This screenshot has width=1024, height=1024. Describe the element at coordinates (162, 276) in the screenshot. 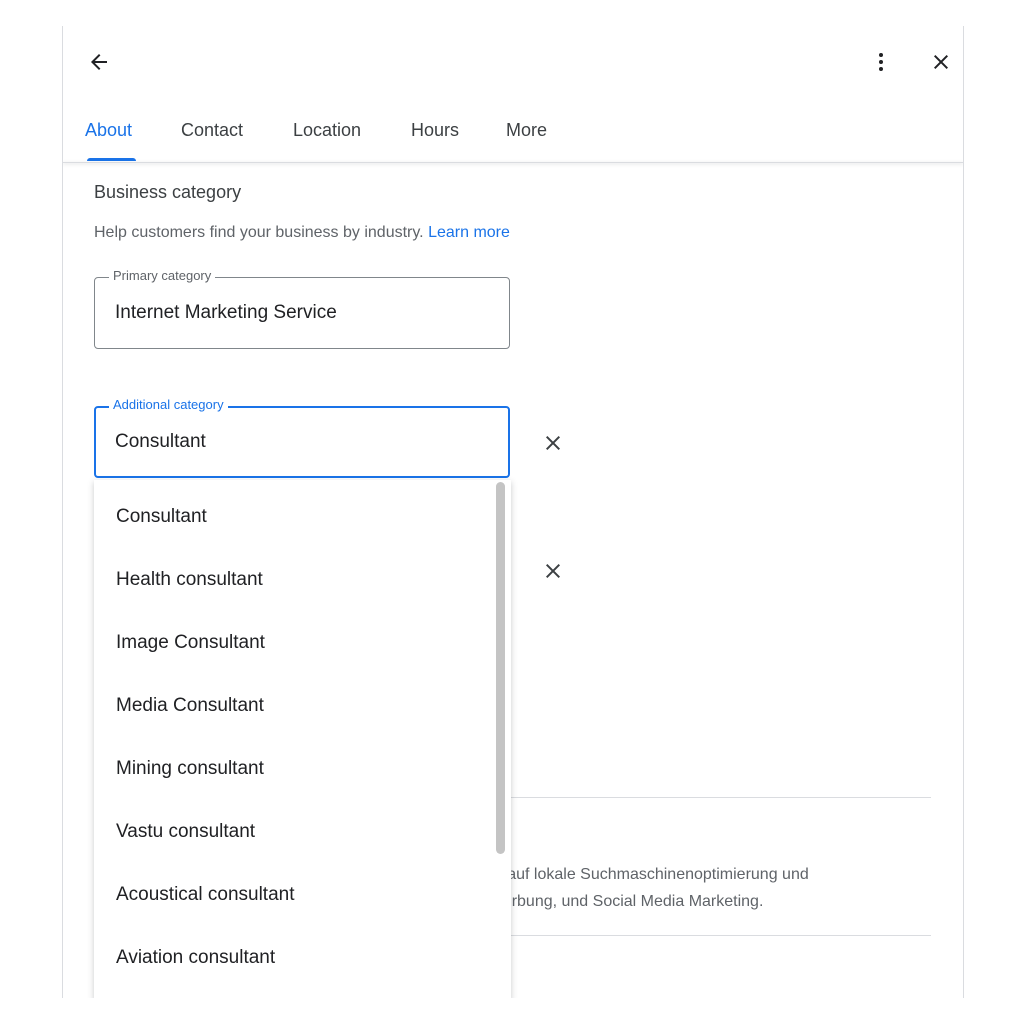

I see `primary-category-label: Primary category` at that location.